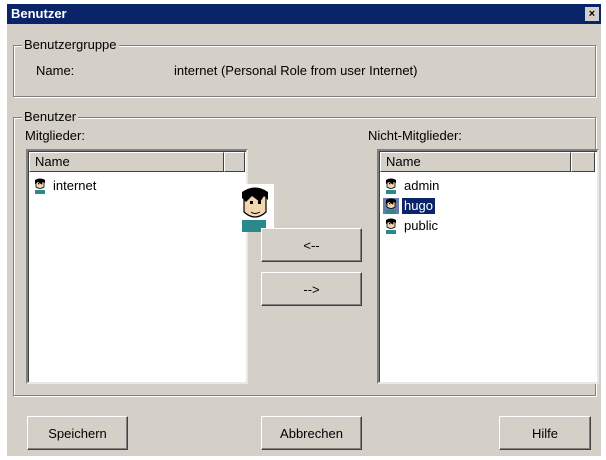  I want to click on list-item: admin, so click(412, 185).